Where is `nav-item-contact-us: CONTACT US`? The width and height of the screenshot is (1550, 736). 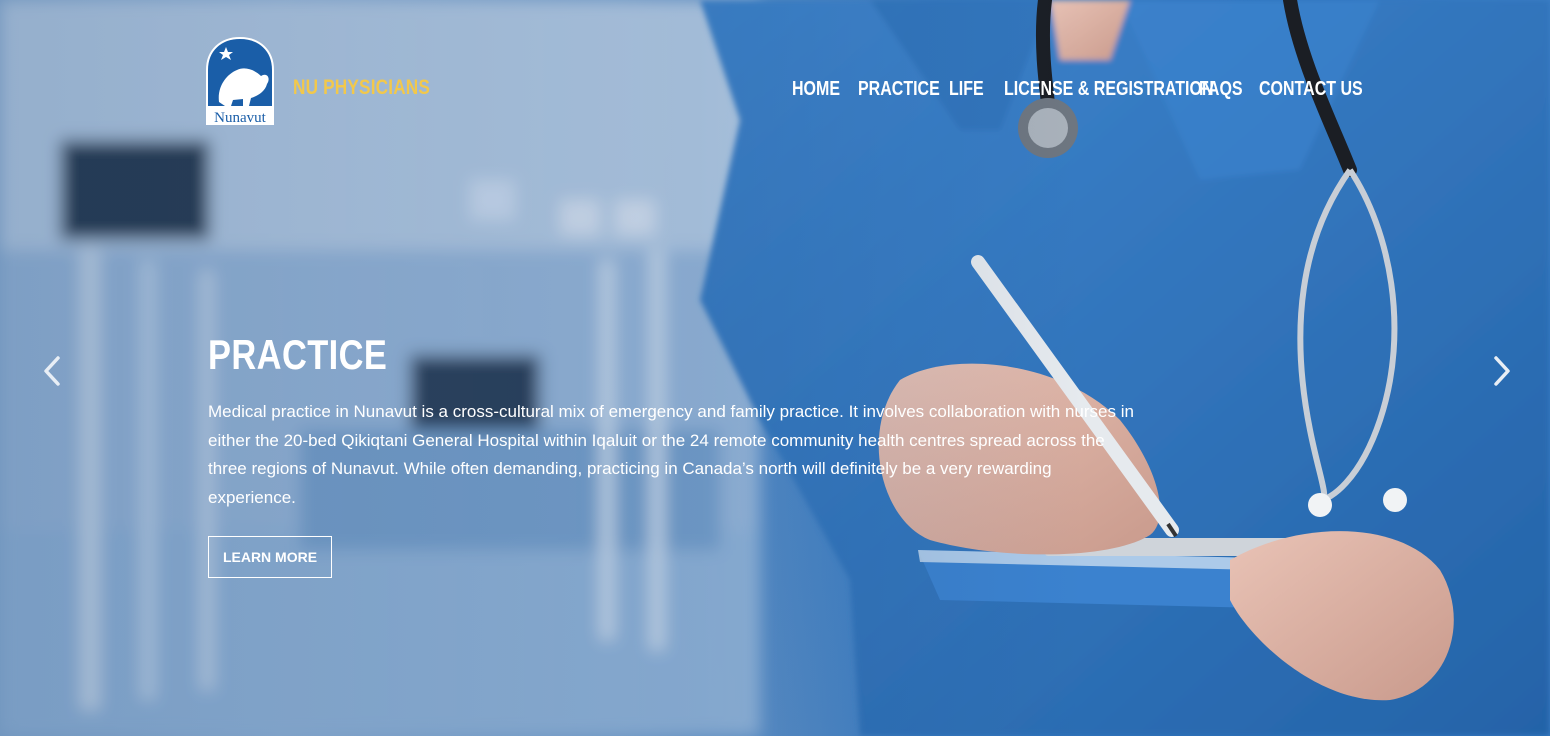
nav-item-contact-us: CONTACT US is located at coordinates (1311, 89).